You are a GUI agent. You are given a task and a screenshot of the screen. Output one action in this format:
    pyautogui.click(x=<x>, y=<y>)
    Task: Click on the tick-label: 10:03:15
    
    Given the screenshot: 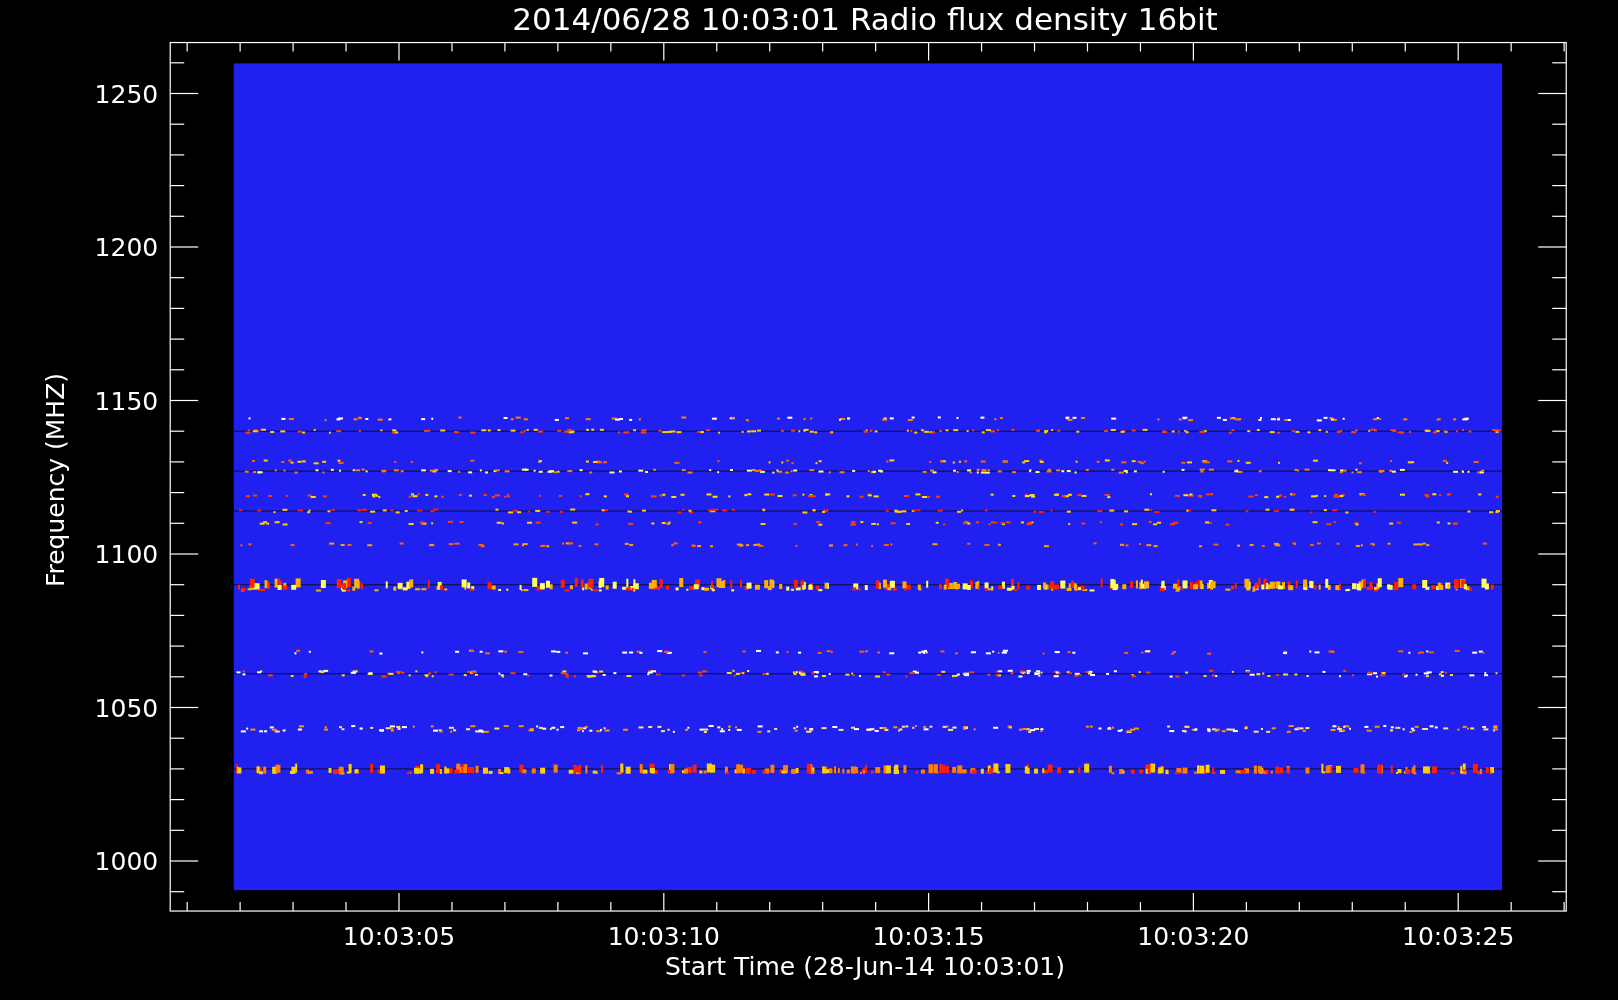 What is the action you would take?
    pyautogui.click(x=928, y=936)
    